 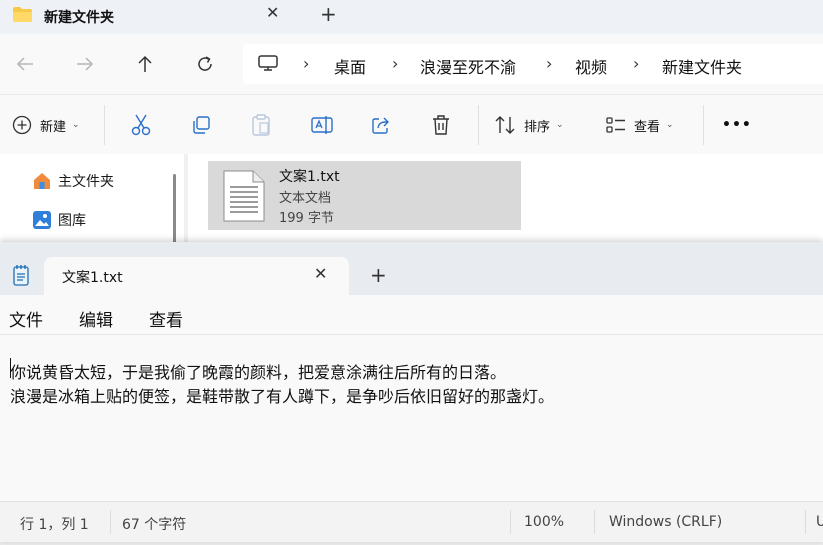 I want to click on scissors-icon, so click(x=141, y=125).